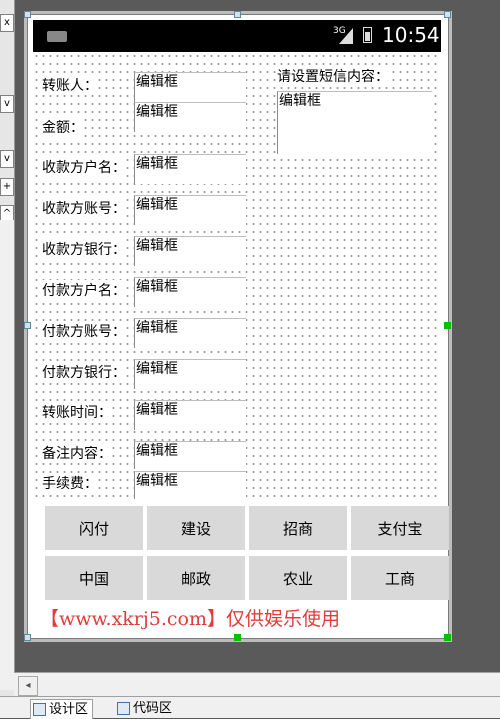 Image resolution: width=500 pixels, height=719 pixels. I want to click on label-transfer-time: 转账时间：, so click(77, 412).